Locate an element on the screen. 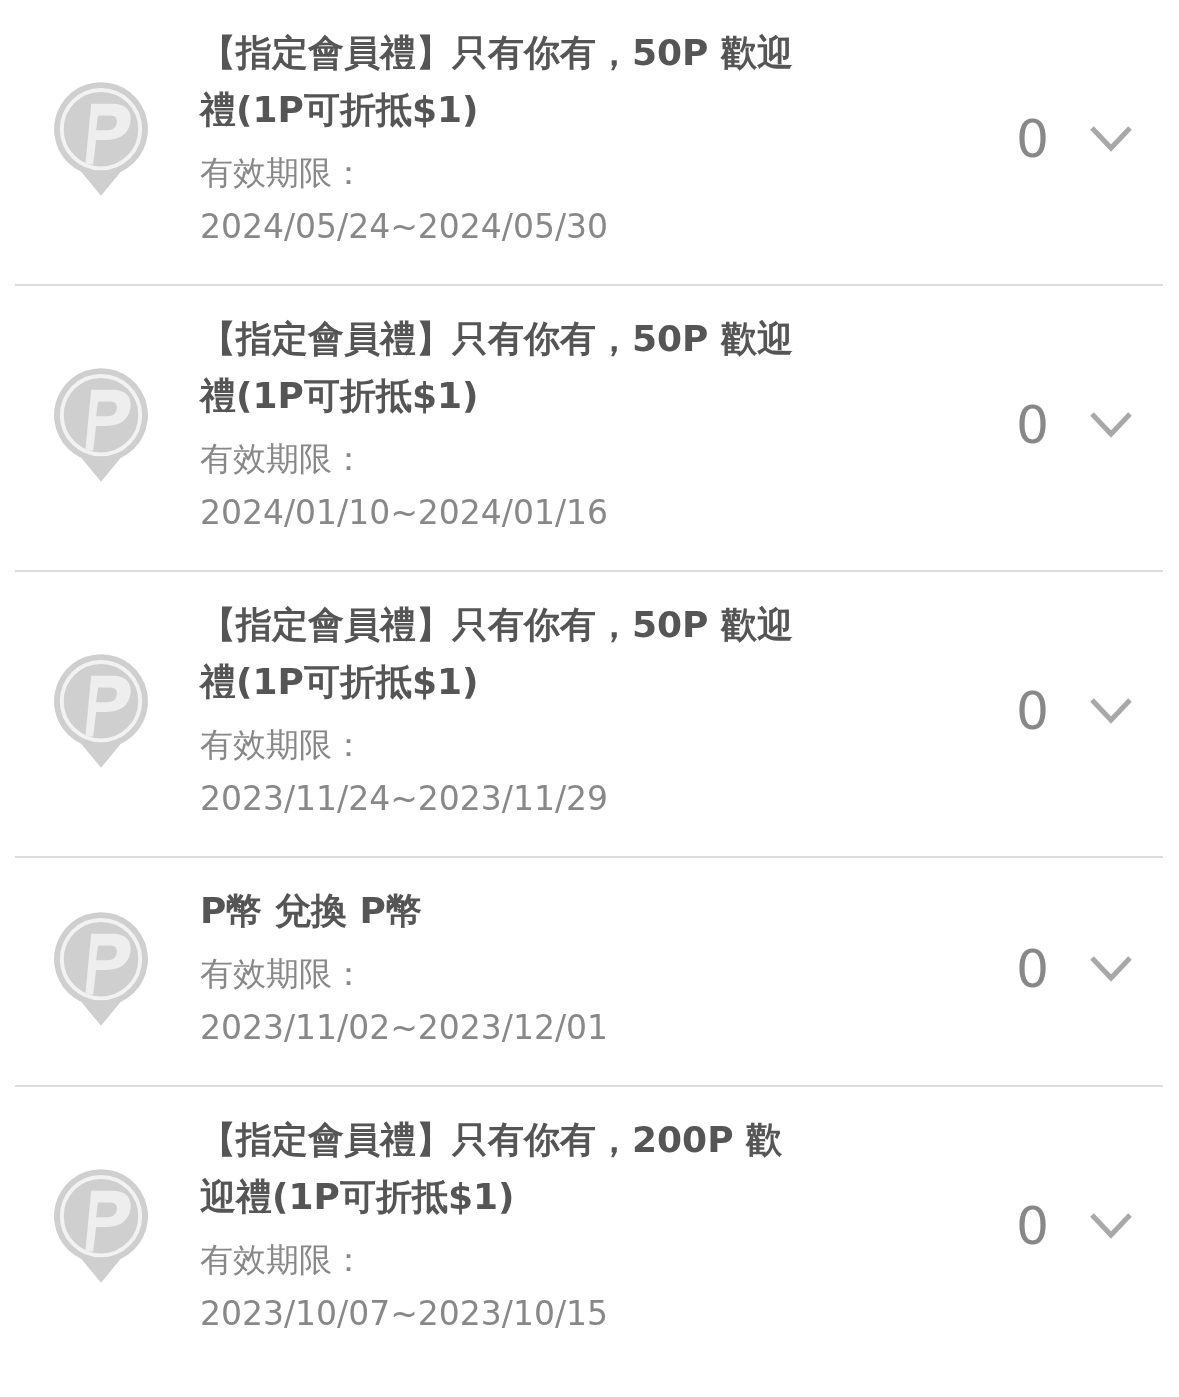 This screenshot has height=1397, width=1179. date-range: 2023/10/07~2023/10/15 is located at coordinates (405, 1314).